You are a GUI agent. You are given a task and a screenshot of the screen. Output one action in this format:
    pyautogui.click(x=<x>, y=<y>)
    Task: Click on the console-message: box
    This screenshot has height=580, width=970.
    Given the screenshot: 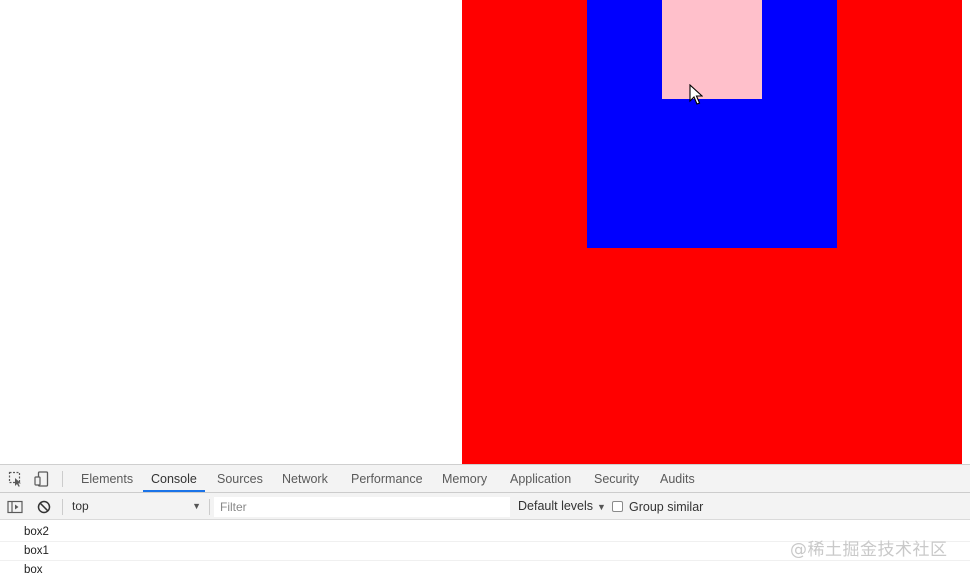 What is the action you would take?
    pyautogui.click(x=33, y=570)
    